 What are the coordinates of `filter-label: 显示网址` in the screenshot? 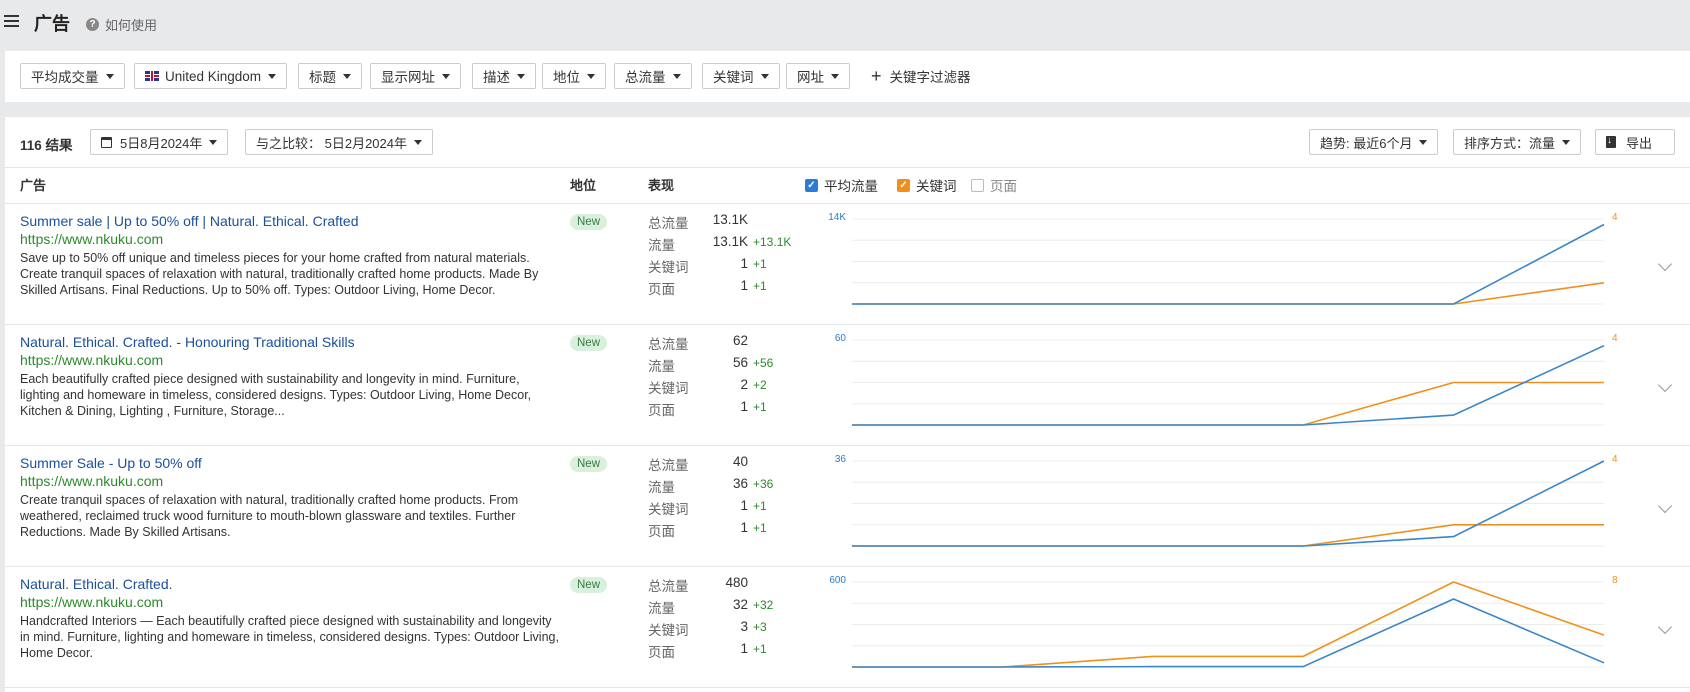 It's located at (408, 77).